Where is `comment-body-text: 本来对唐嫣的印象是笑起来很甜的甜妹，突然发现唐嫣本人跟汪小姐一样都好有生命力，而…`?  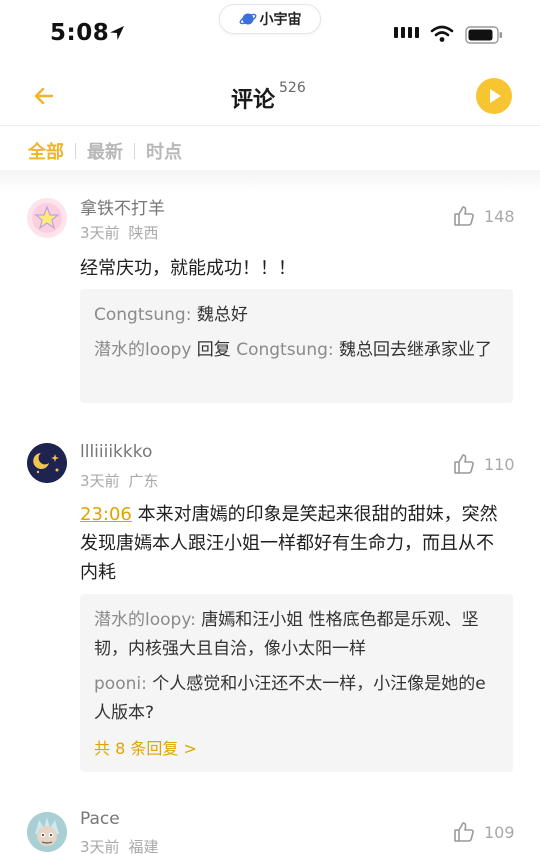 comment-body-text: 本来对唐嫣的印象是笑起来很甜的甜妹，突然发现唐嫣本人跟汪小姐一样都好有生命力，而… is located at coordinates (289, 543).